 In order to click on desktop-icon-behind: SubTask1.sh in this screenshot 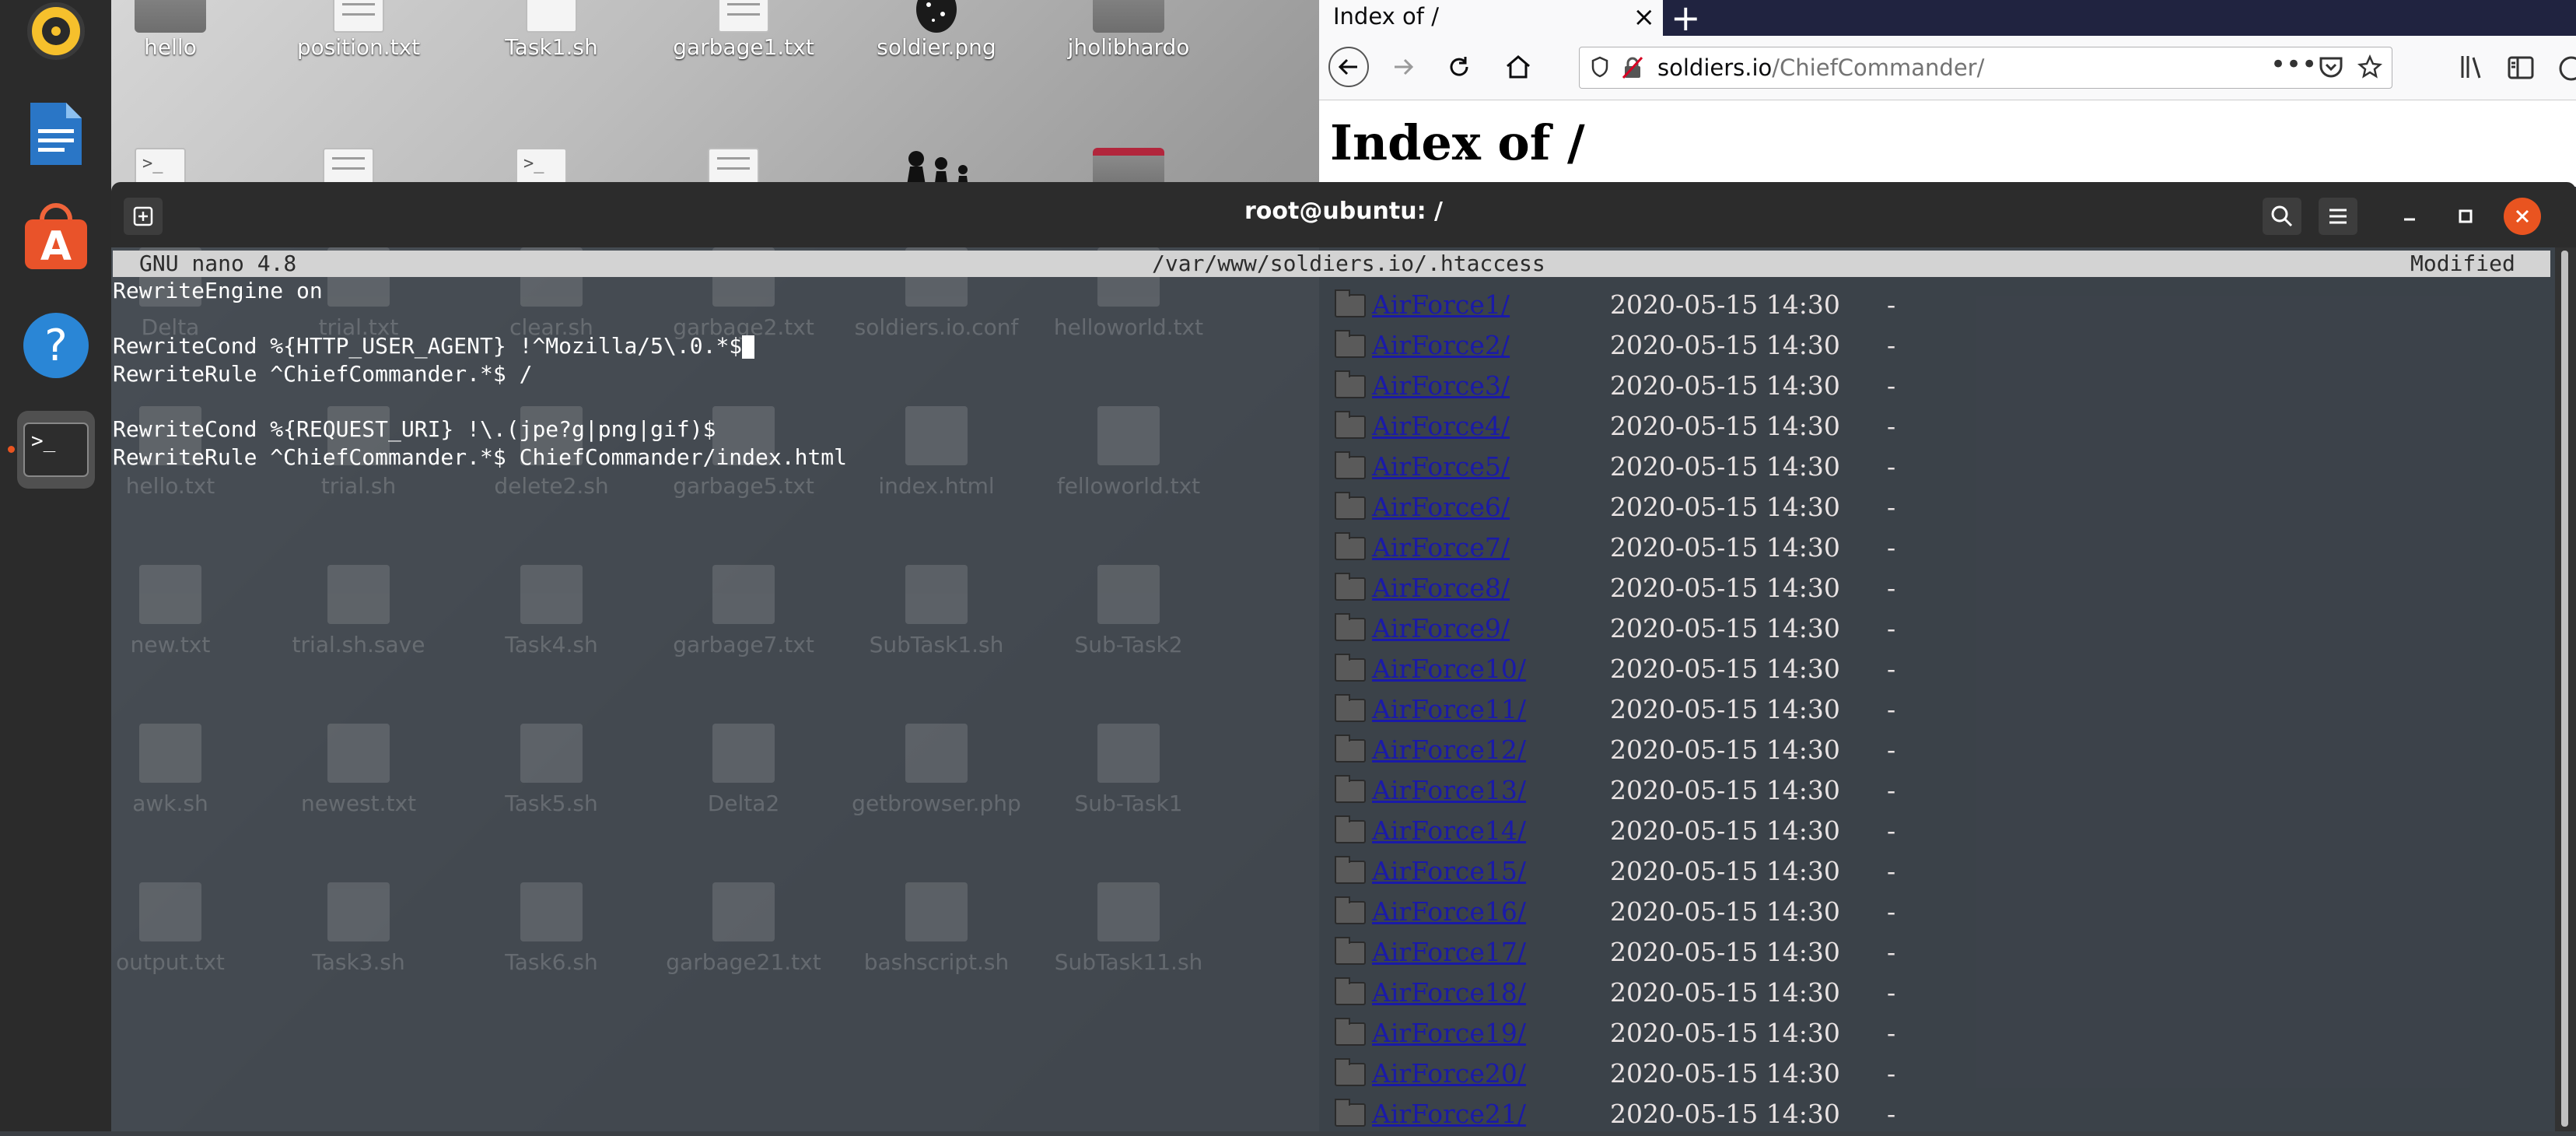, I will do `click(937, 611)`.